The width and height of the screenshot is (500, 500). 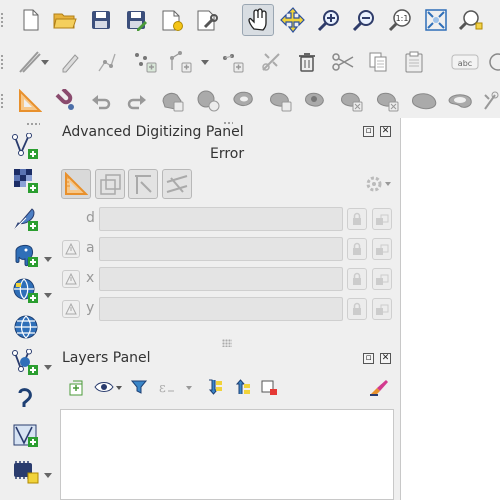 What do you see at coordinates (106, 62) in the screenshot?
I see `add-feature-icon` at bounding box center [106, 62].